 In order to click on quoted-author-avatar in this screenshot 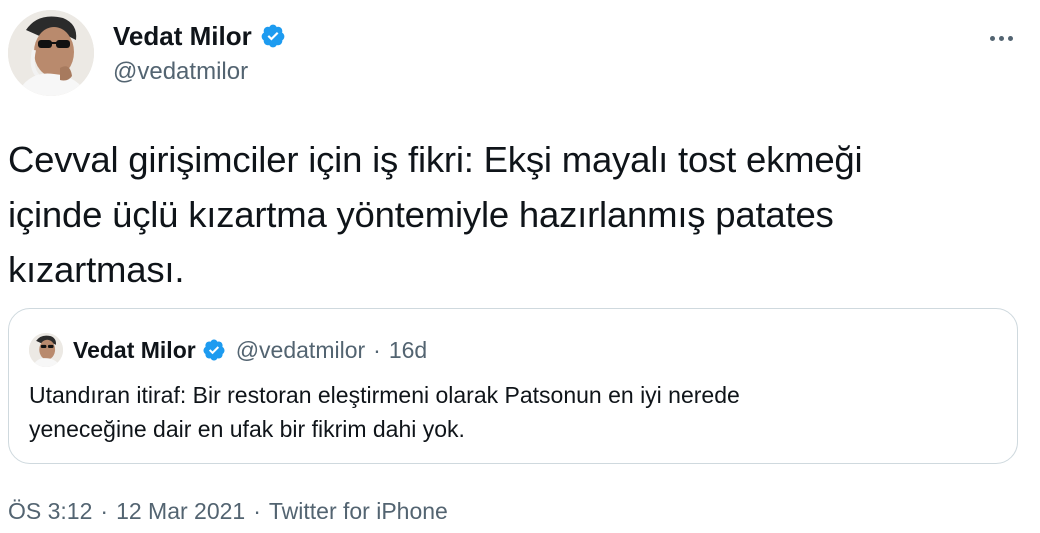, I will do `click(46, 350)`.